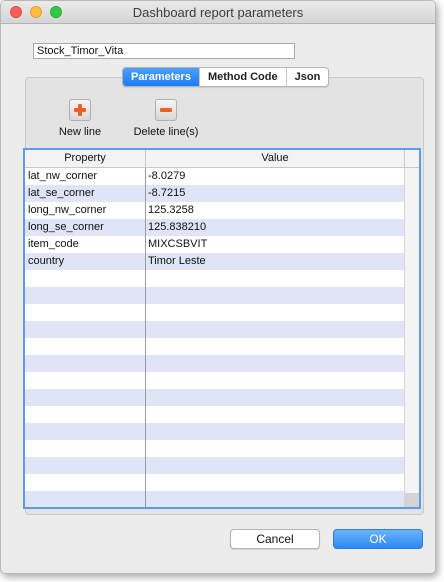  I want to click on vertical-scrollbar, so click(411, 337).